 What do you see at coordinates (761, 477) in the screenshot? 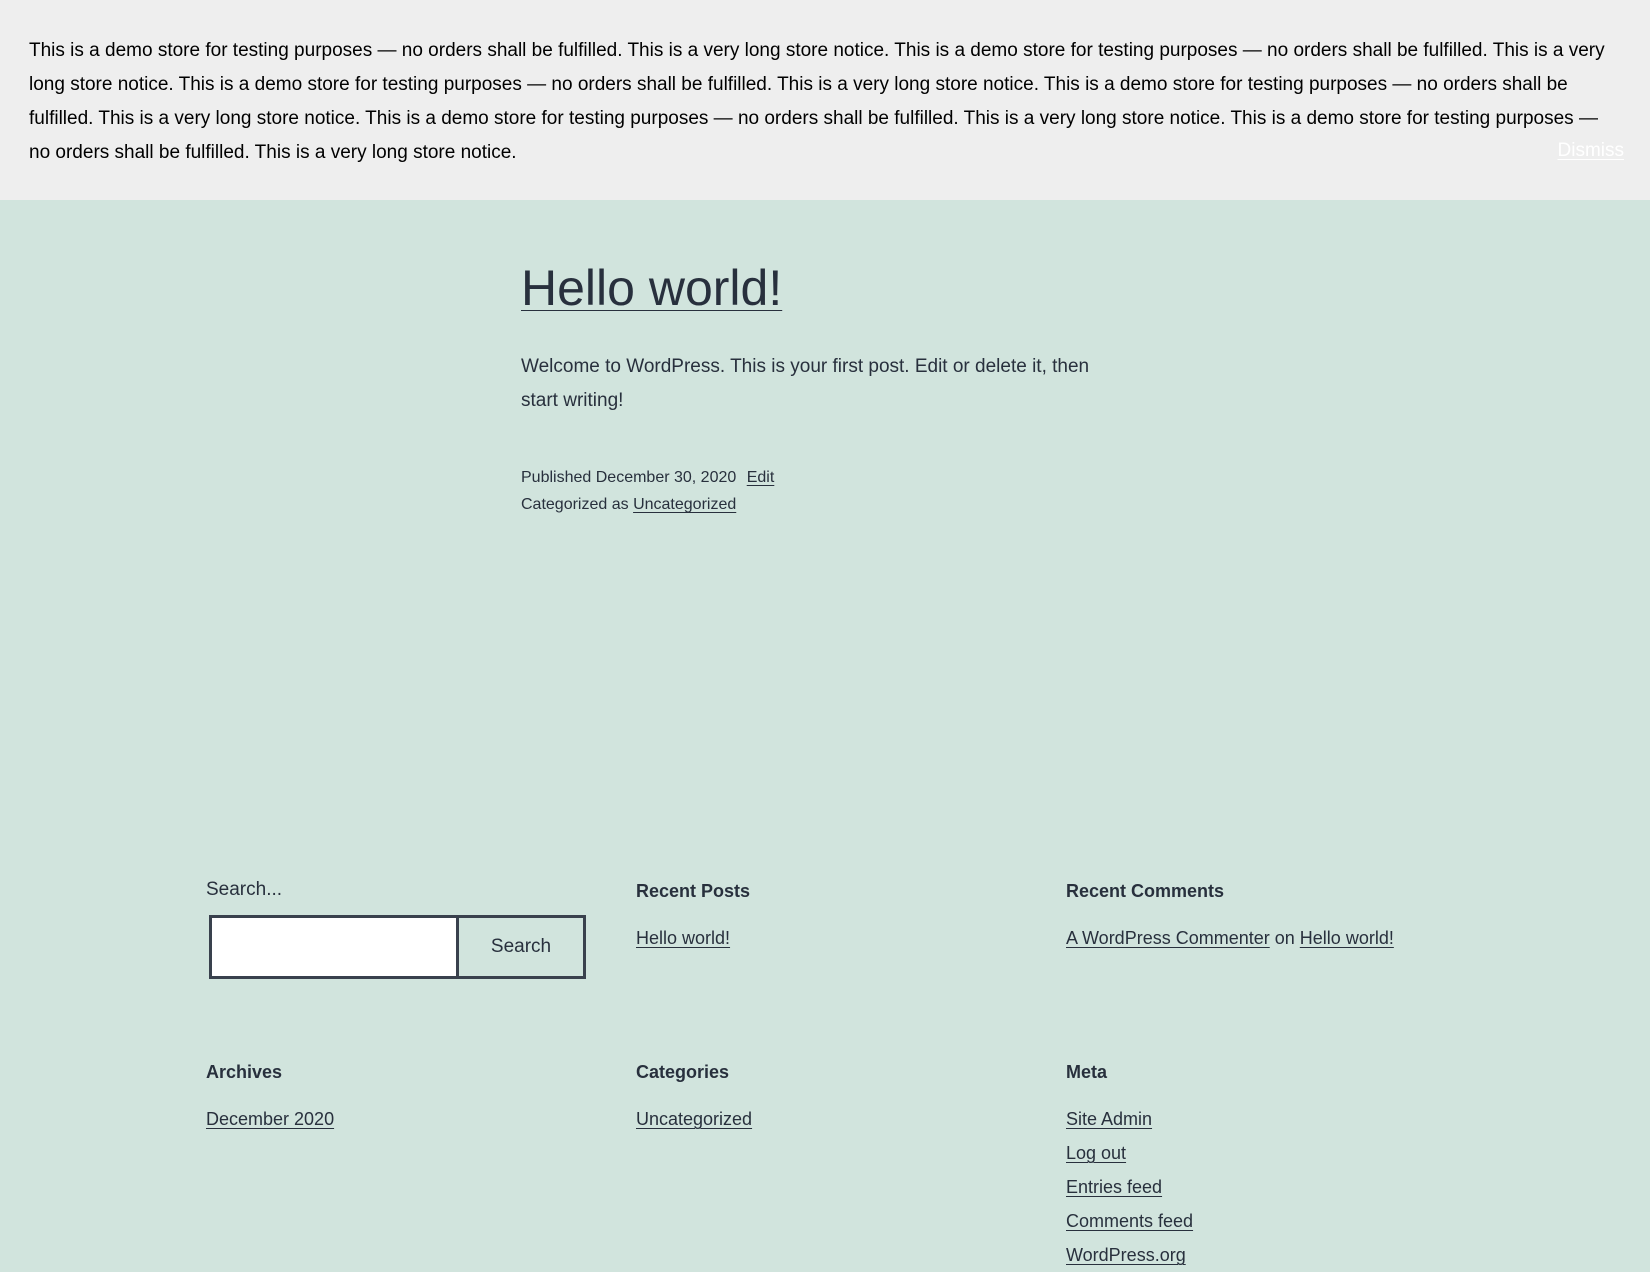
I see `edit-post-link: Edit` at bounding box center [761, 477].